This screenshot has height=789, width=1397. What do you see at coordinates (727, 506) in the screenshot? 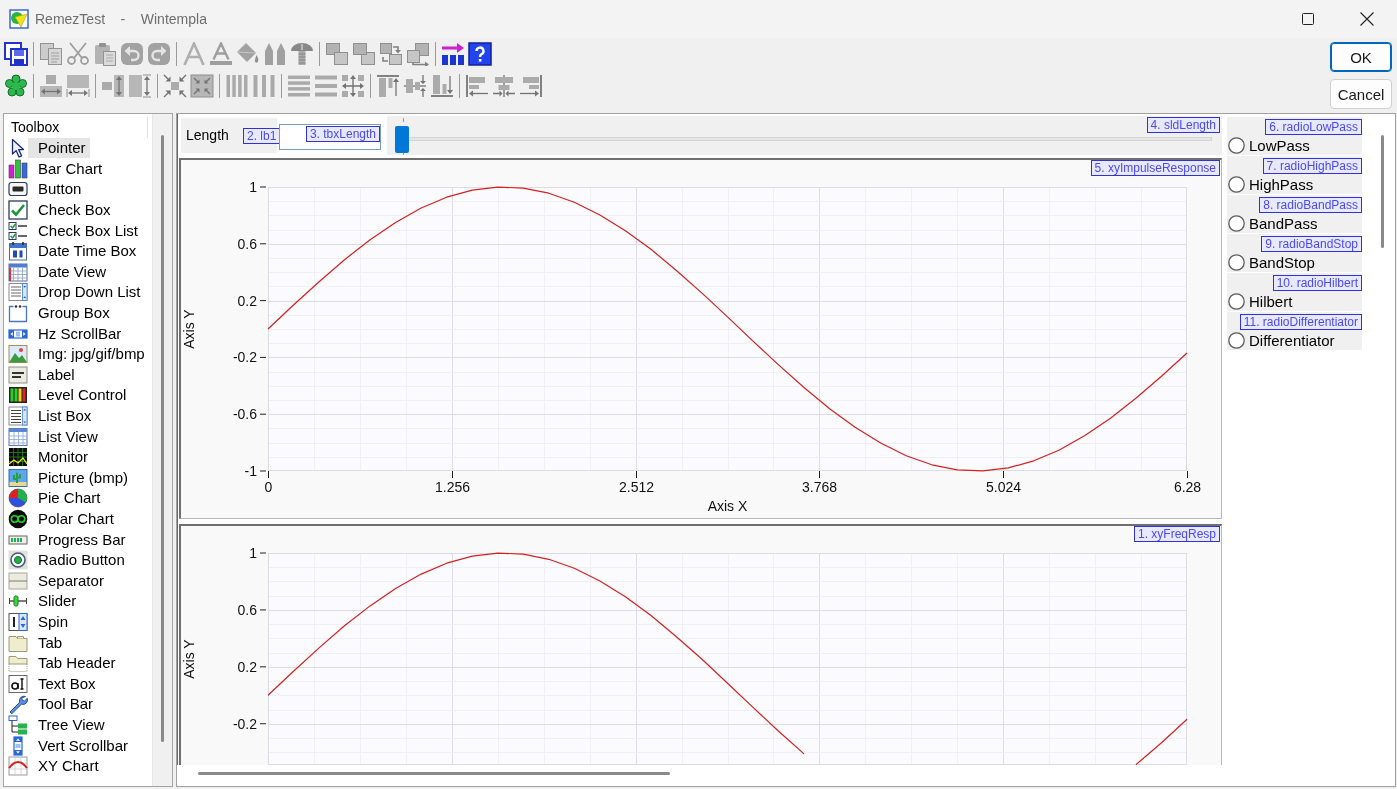
I see `axis-title: Axis X` at bounding box center [727, 506].